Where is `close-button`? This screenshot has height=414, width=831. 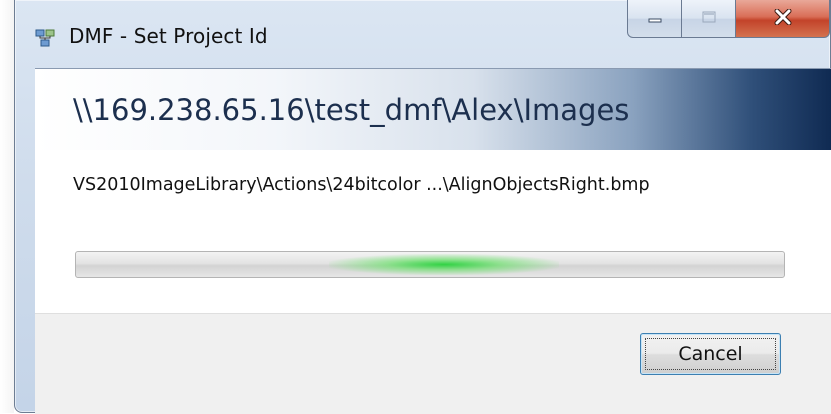 close-button is located at coordinates (783, 19).